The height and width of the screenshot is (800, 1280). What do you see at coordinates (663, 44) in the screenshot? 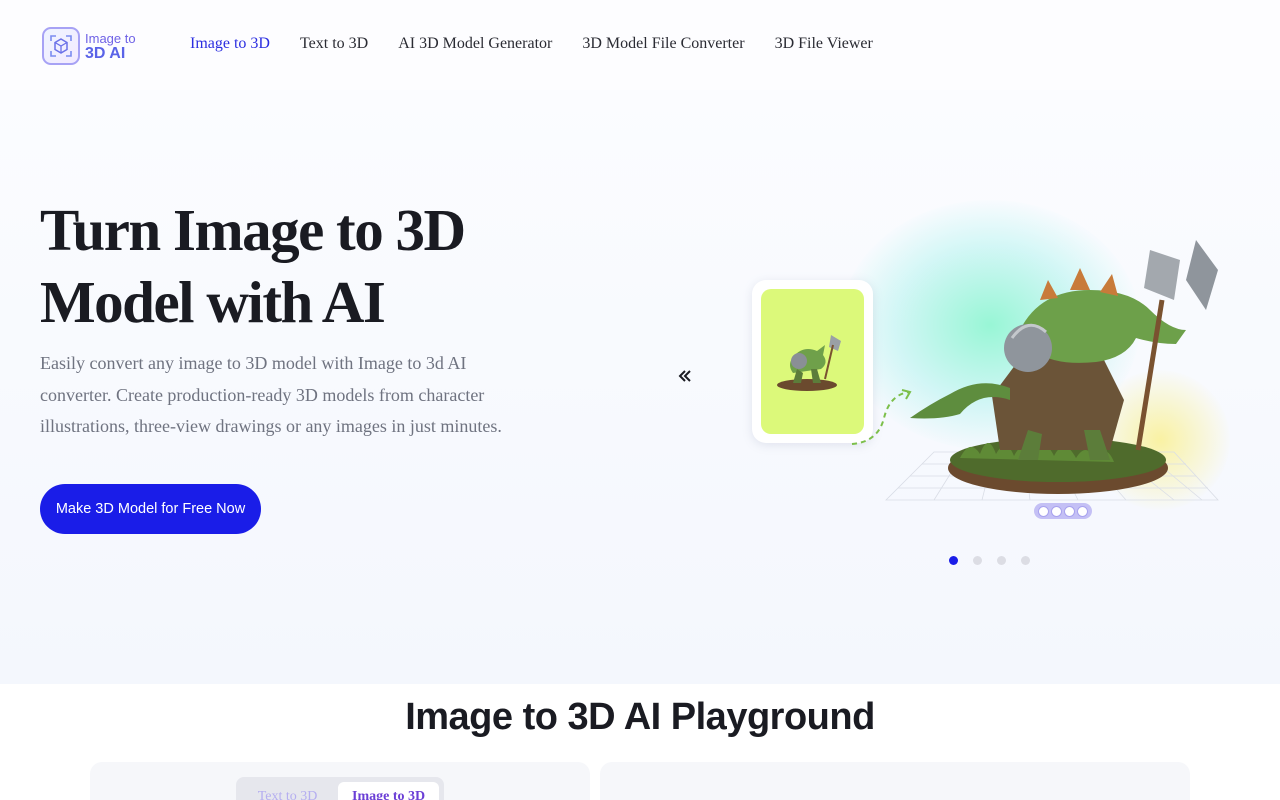
I see `nav-item-3d-model-file-converter: 3D Model File Converter` at bounding box center [663, 44].